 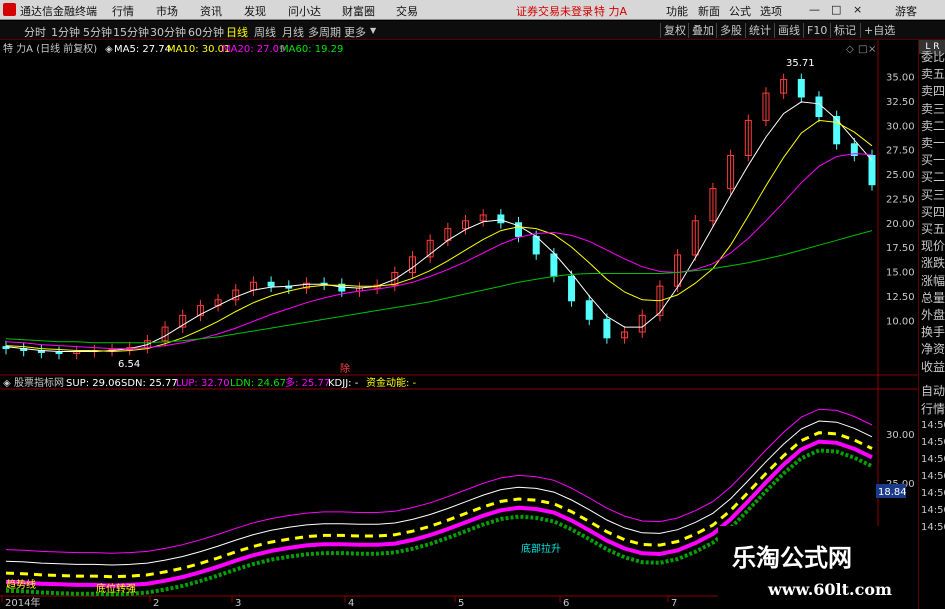 I want to click on sidebar-item: 换手, so click(x=933, y=331).